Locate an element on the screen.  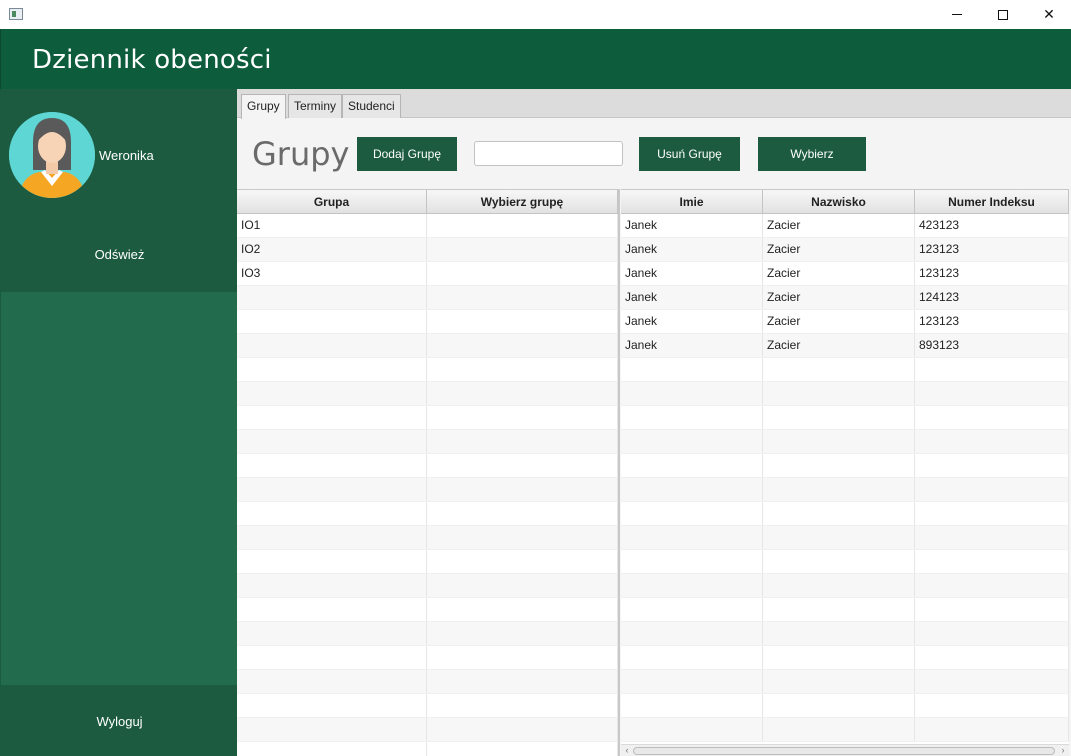
table-row: Janek Zacier 124123 is located at coordinates (845, 298).